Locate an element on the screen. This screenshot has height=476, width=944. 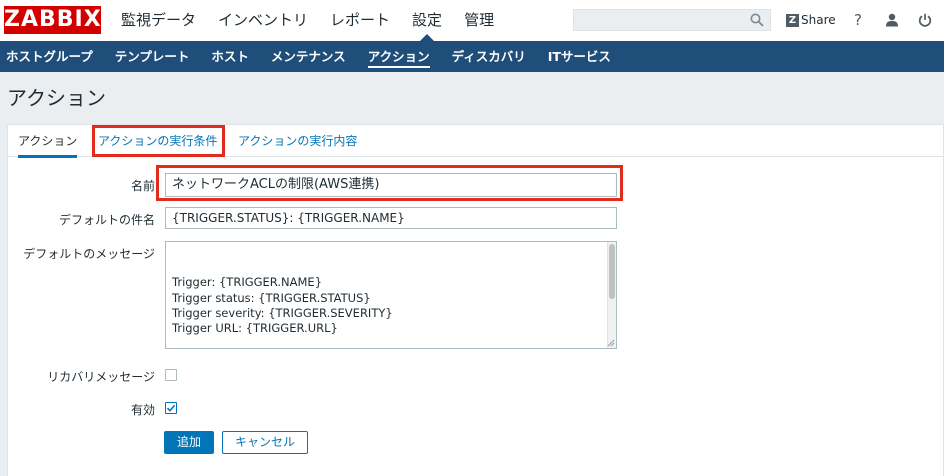
help-icon: ? is located at coordinates (858, 20).